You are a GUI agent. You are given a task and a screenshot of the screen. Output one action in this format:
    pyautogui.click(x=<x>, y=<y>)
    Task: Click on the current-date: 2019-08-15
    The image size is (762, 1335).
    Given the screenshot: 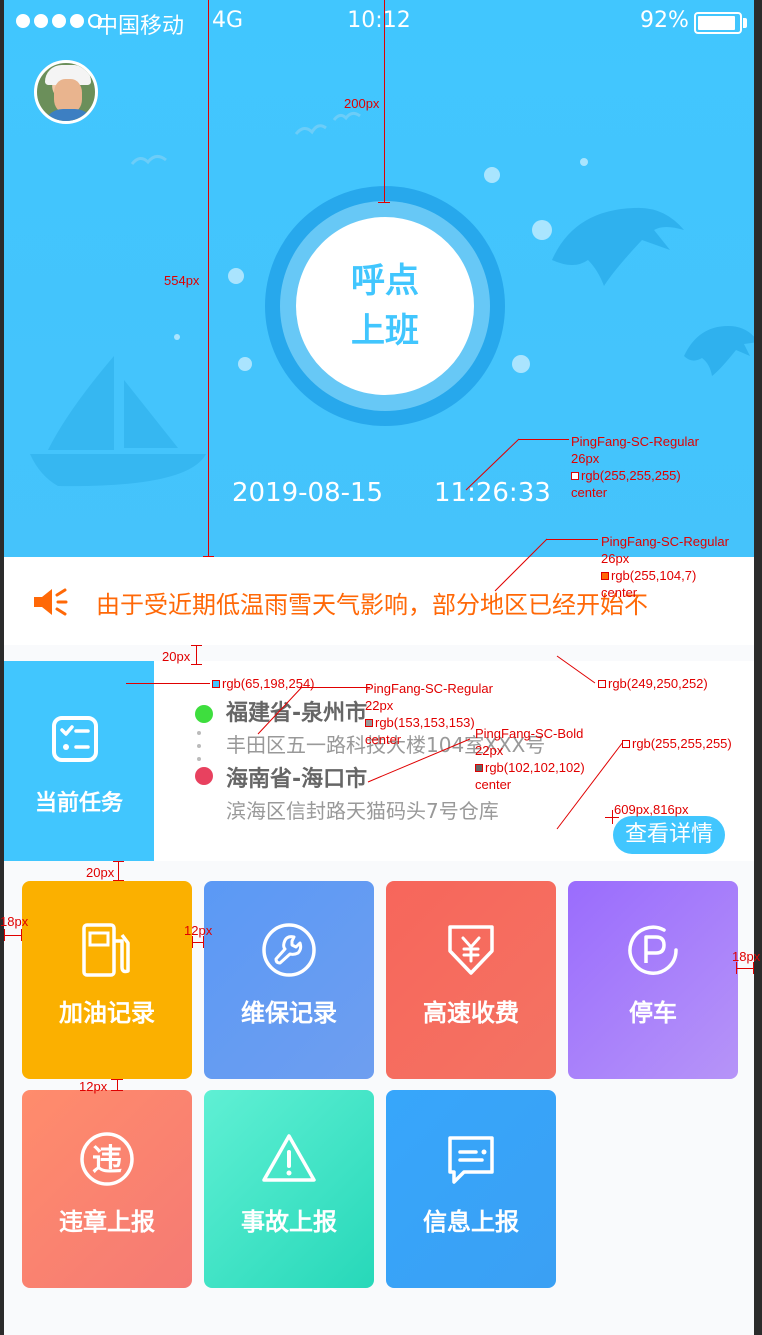 What is the action you would take?
    pyautogui.click(x=308, y=493)
    